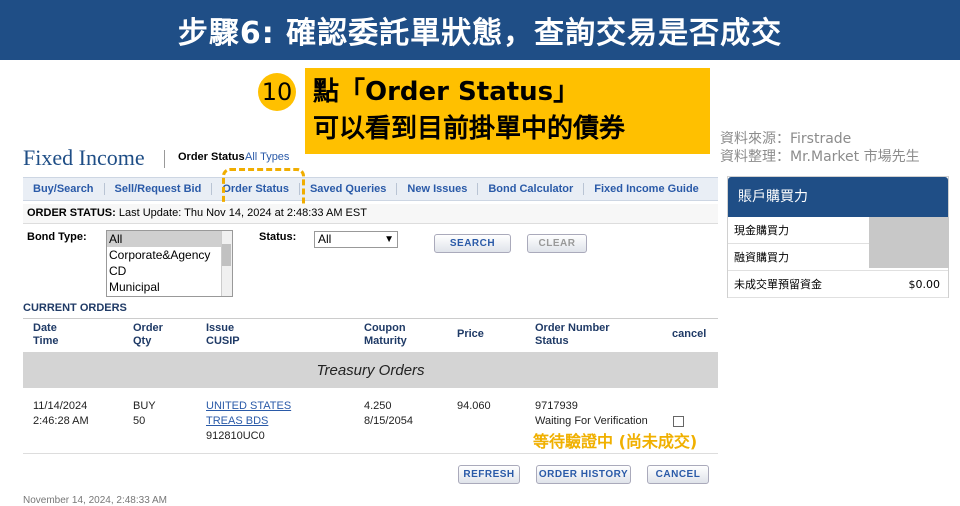 This screenshot has width=960, height=506. Describe the element at coordinates (235, 436) in the screenshot. I see `cusip-value: 912810UC0` at that location.